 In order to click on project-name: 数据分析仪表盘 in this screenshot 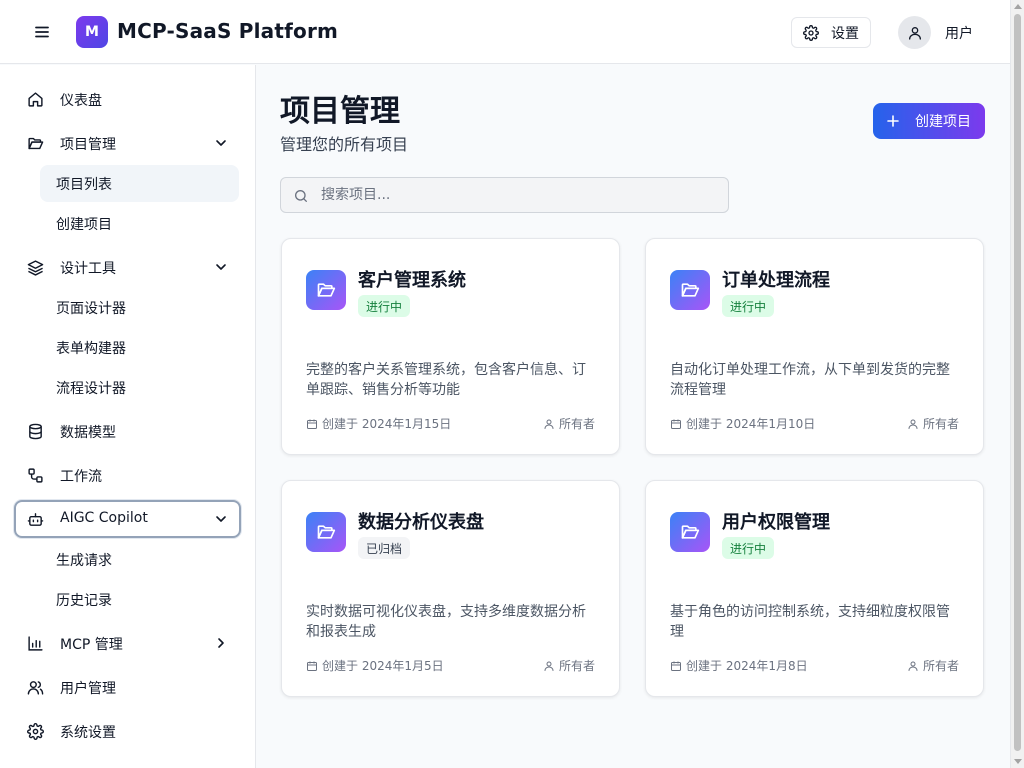, I will do `click(421, 522)`.